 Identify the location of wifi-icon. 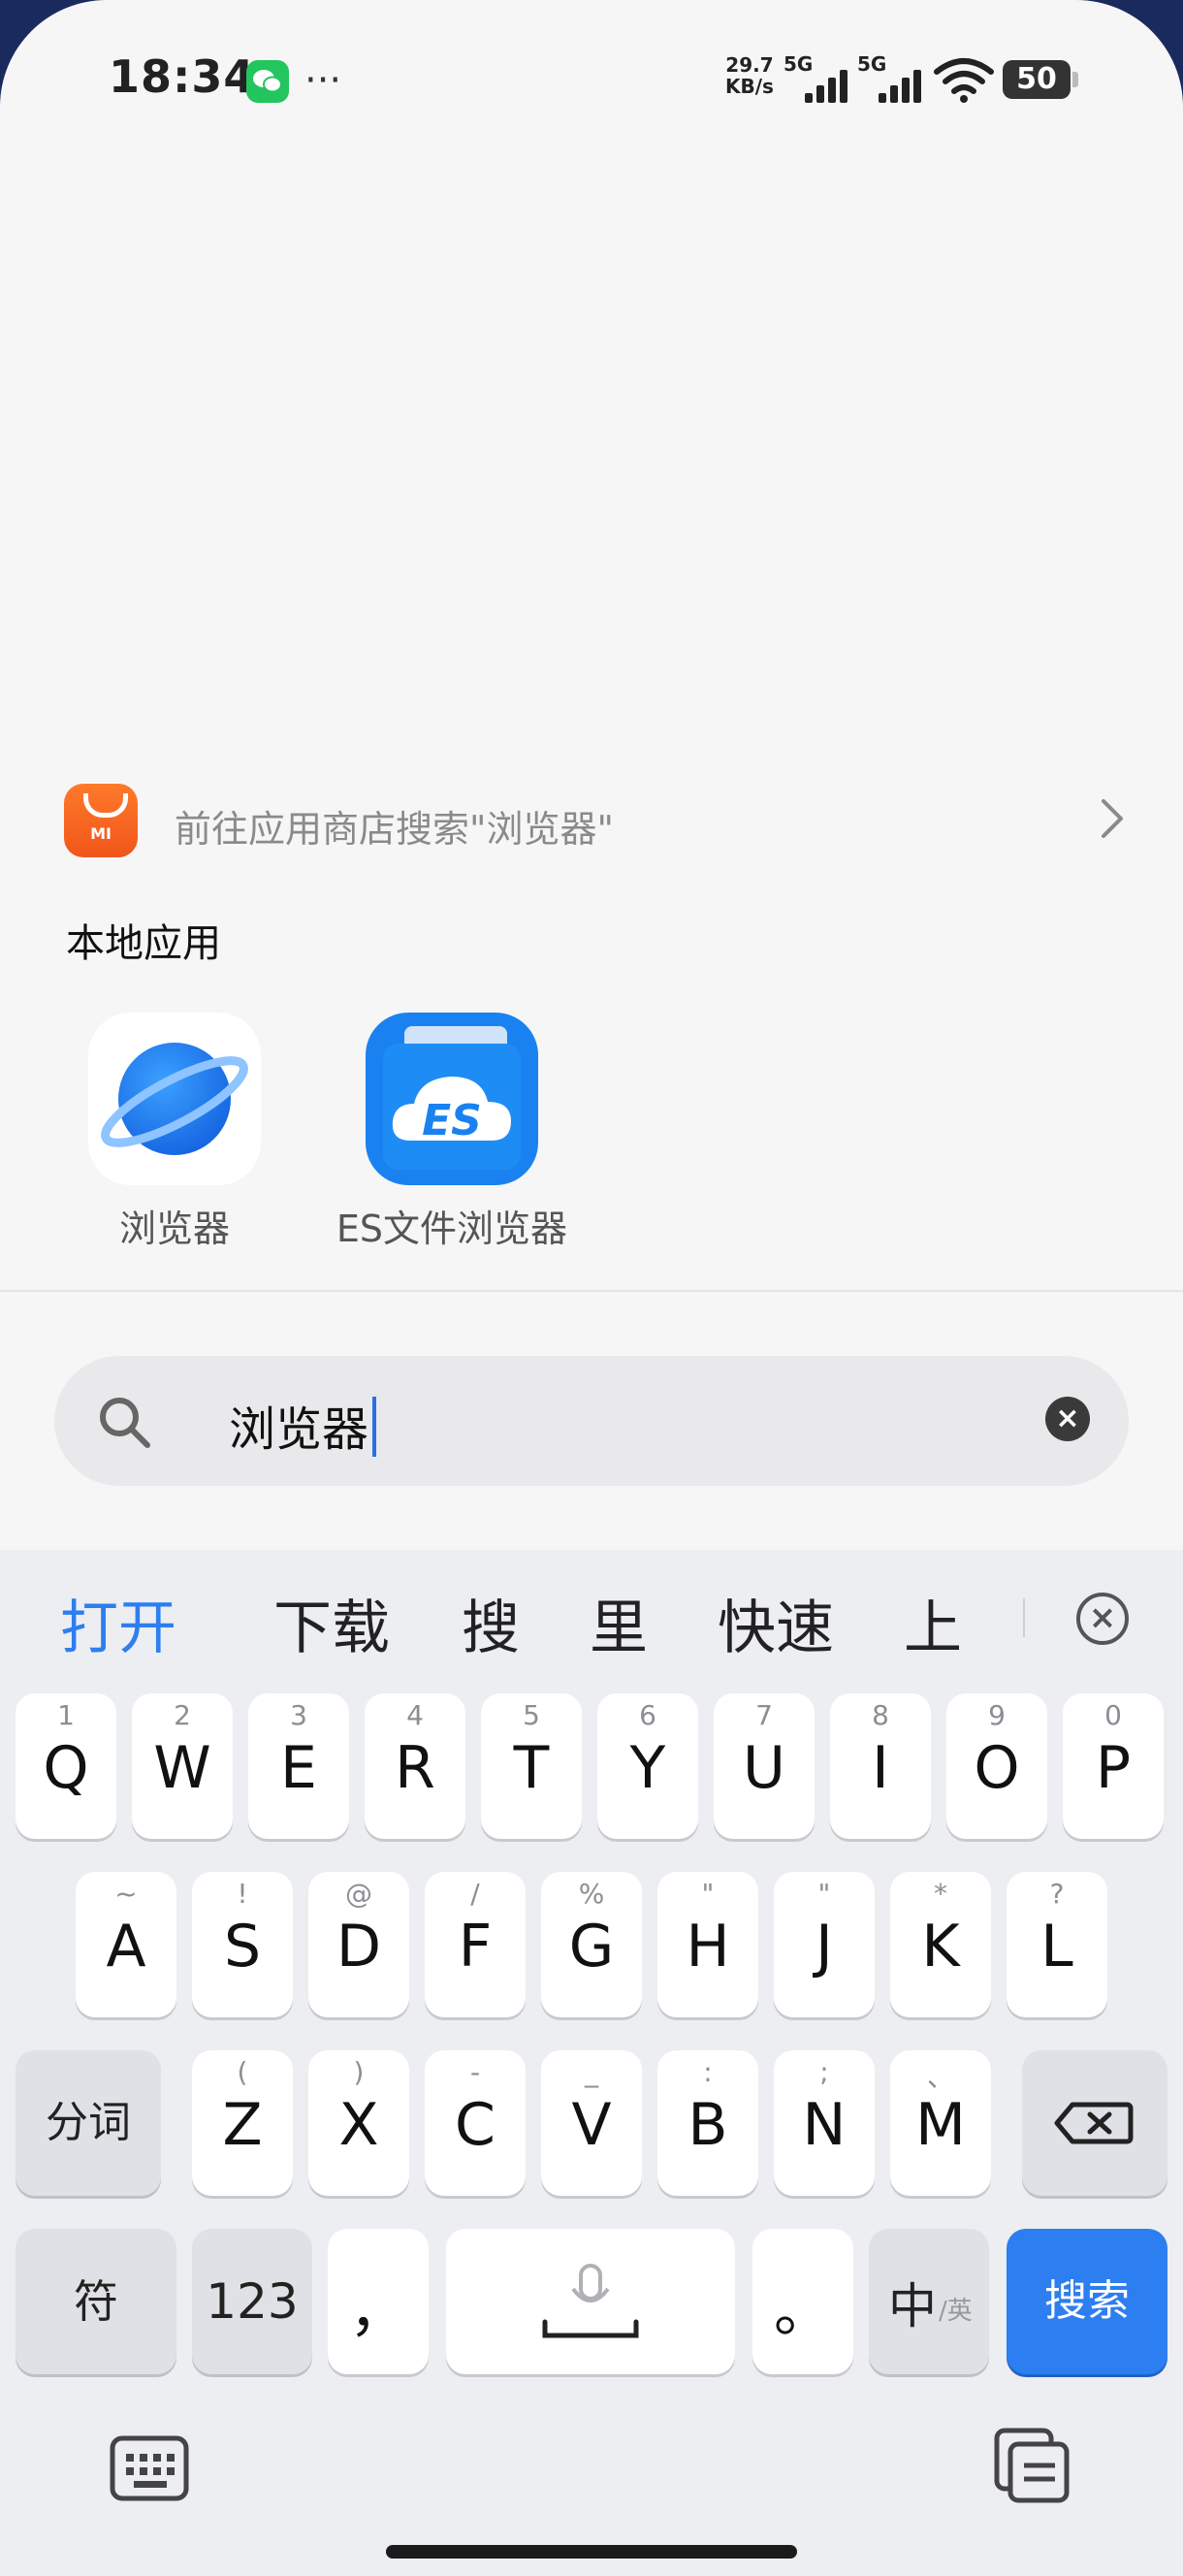
(964, 80).